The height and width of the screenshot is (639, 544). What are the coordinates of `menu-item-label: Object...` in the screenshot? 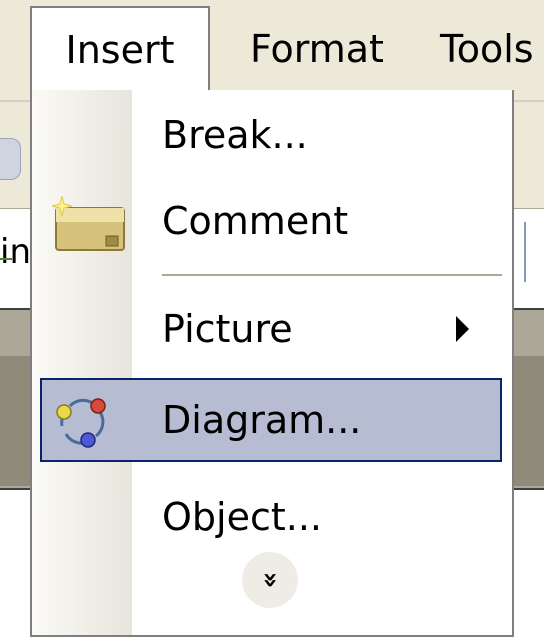 It's located at (242, 517).